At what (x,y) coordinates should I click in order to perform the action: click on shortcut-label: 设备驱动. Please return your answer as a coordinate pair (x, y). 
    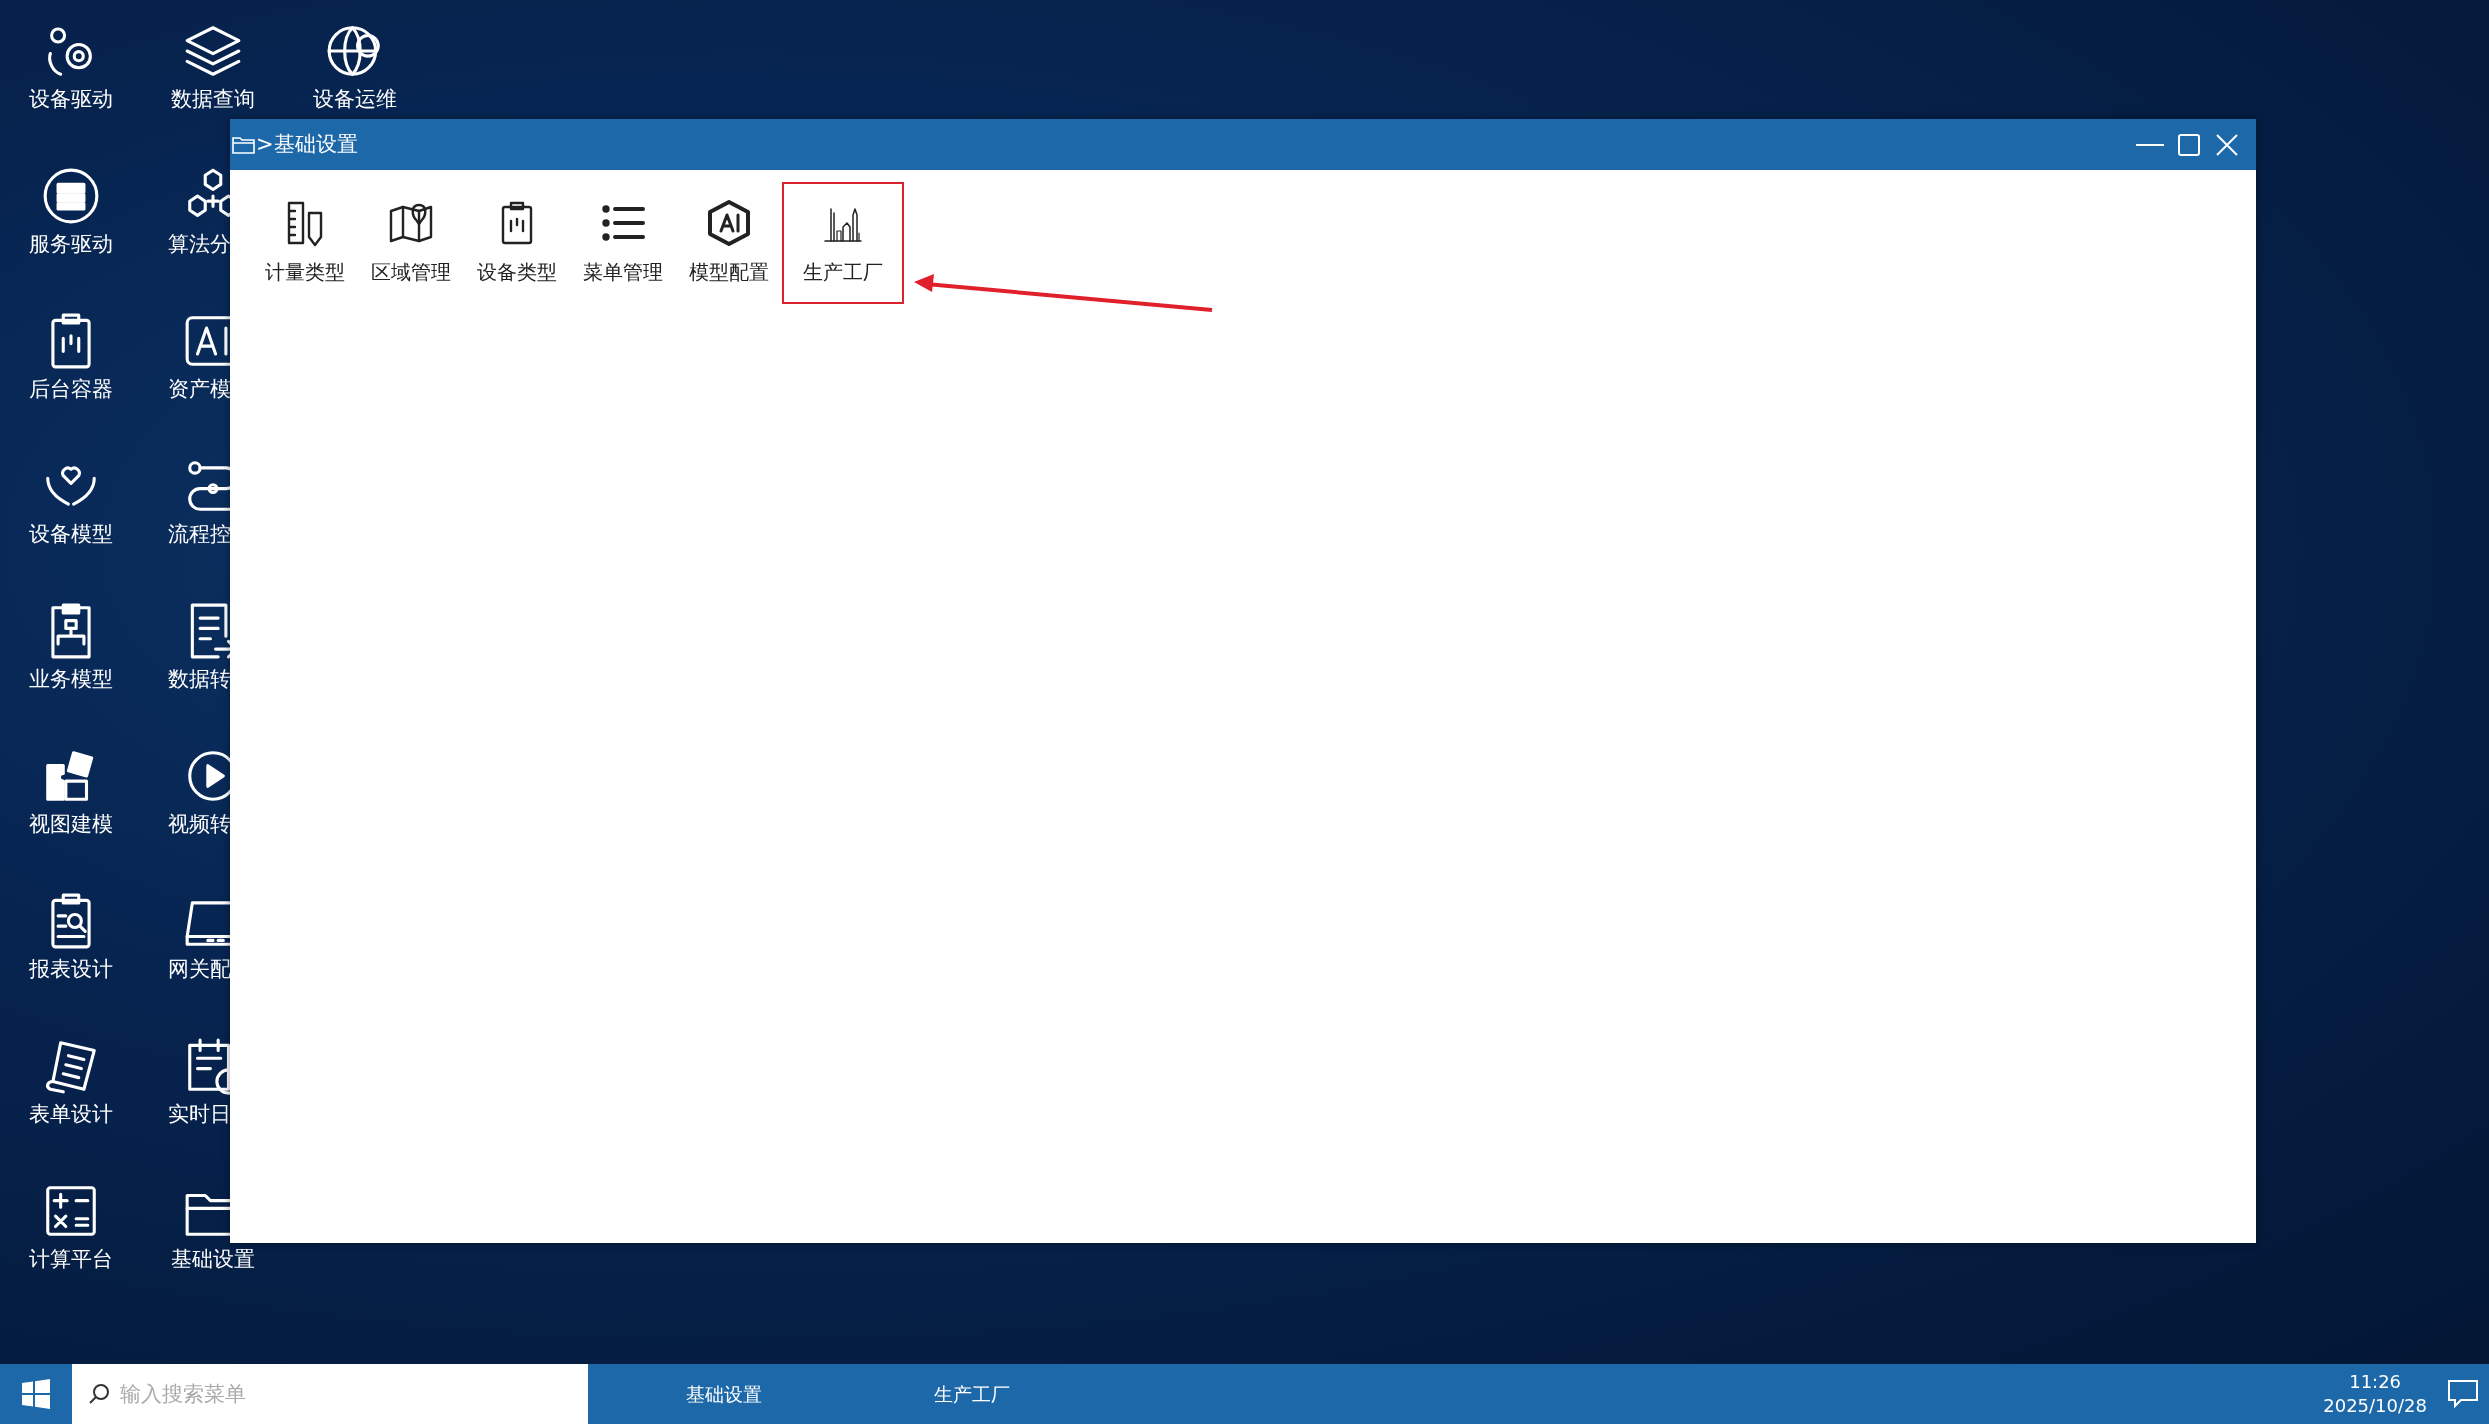
    Looking at the image, I should click on (71, 100).